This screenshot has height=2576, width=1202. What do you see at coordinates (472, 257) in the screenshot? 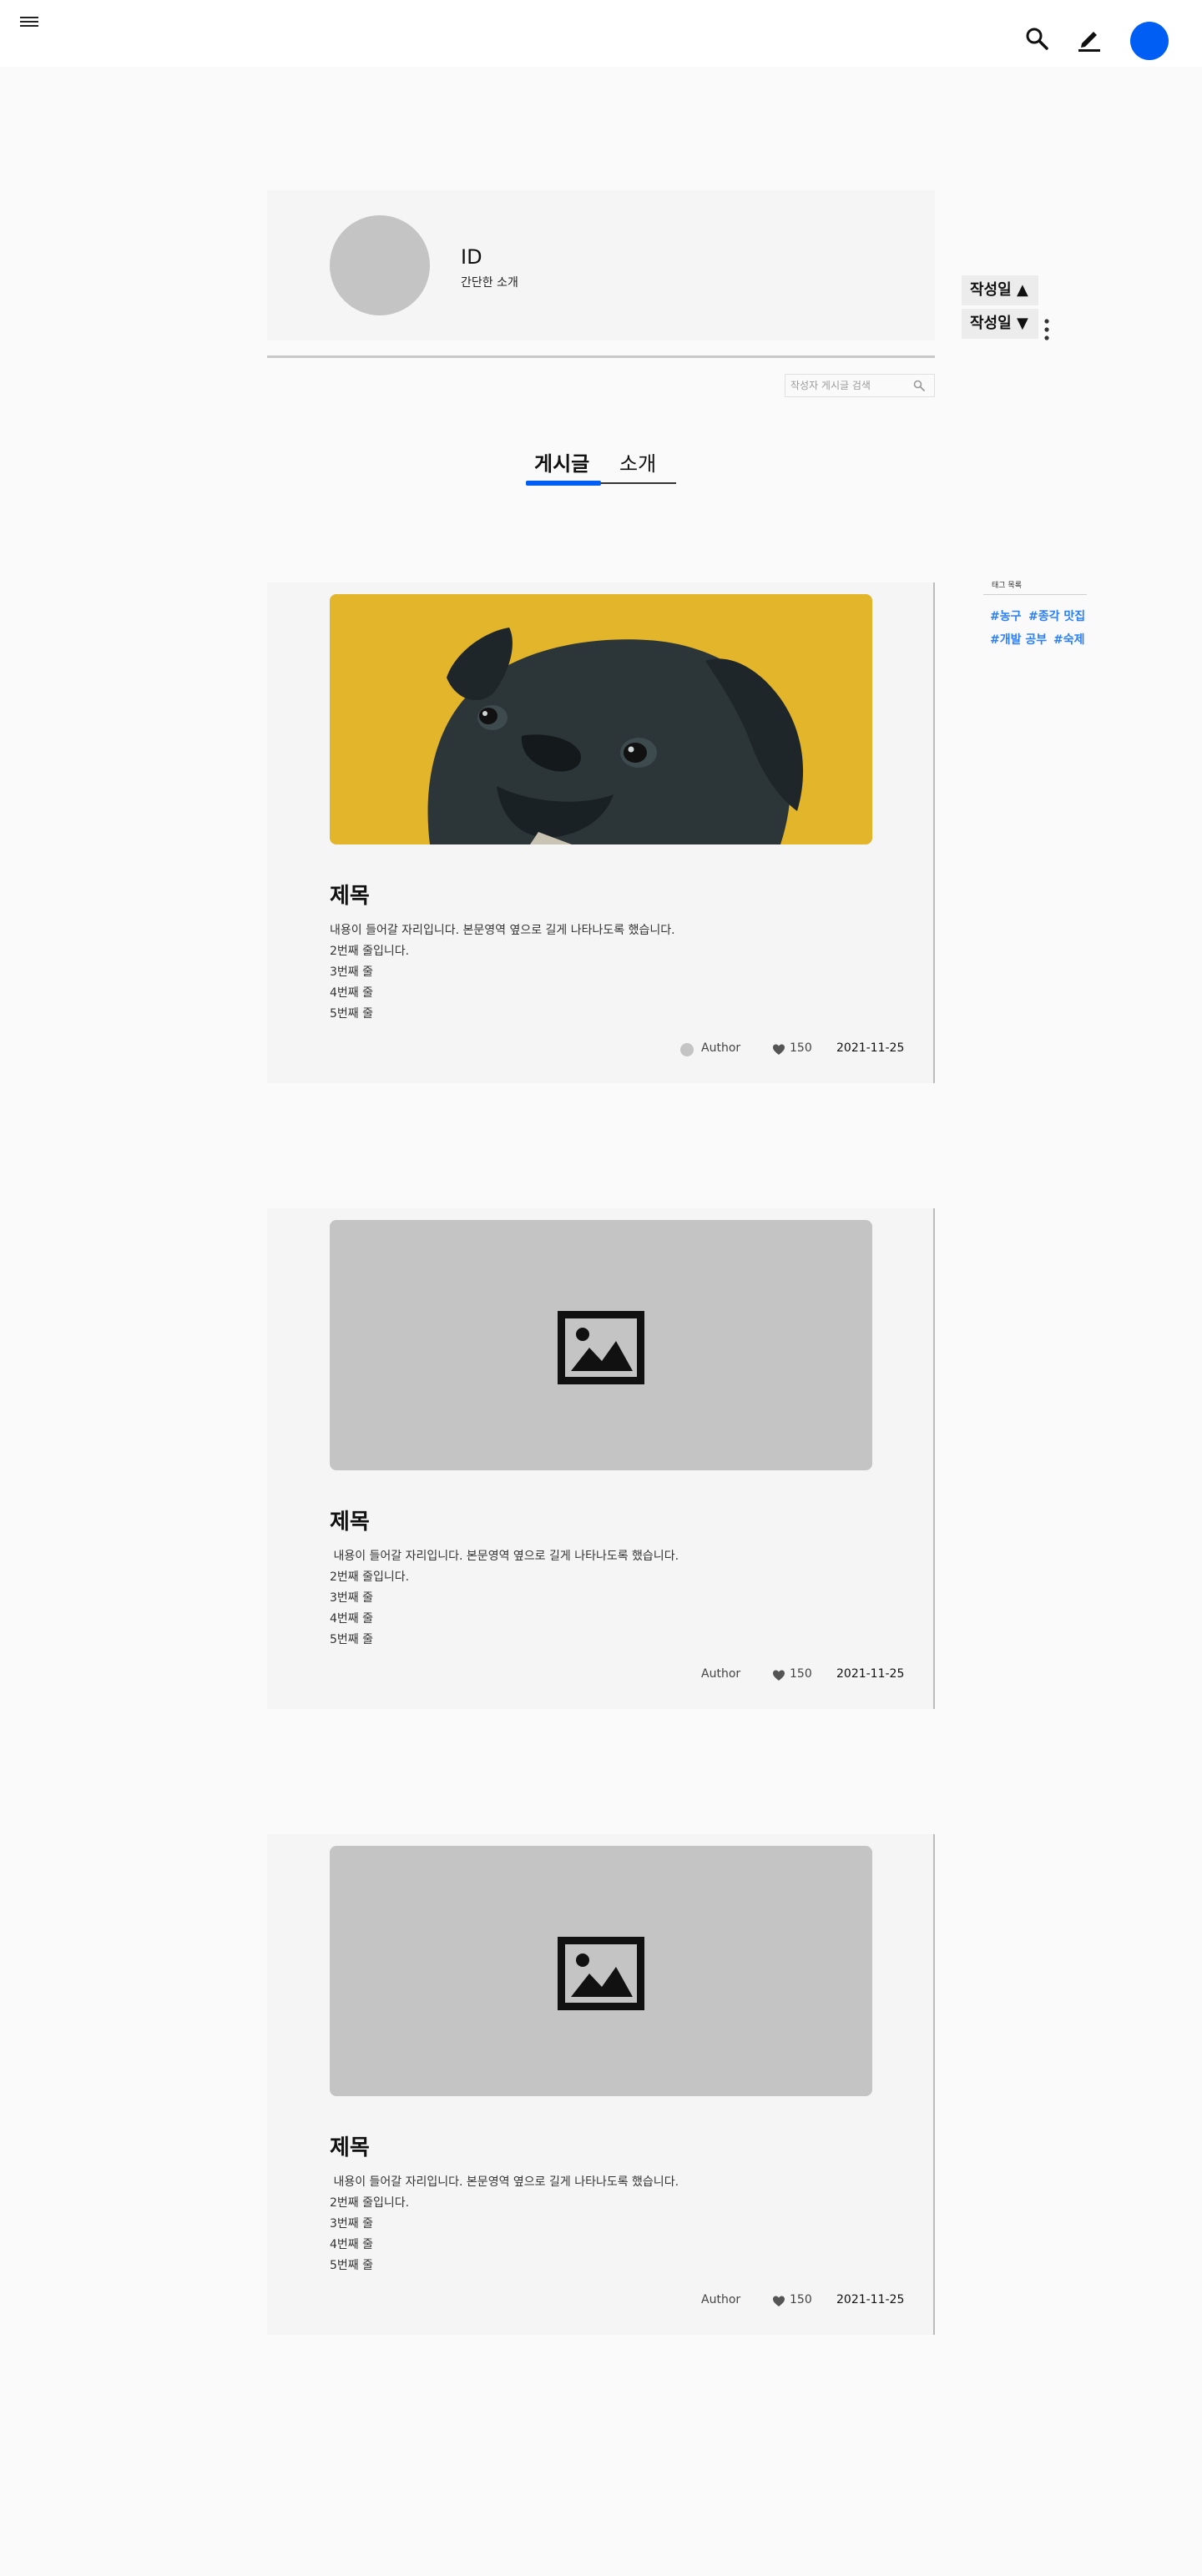
I see `profile-id: ID` at bounding box center [472, 257].